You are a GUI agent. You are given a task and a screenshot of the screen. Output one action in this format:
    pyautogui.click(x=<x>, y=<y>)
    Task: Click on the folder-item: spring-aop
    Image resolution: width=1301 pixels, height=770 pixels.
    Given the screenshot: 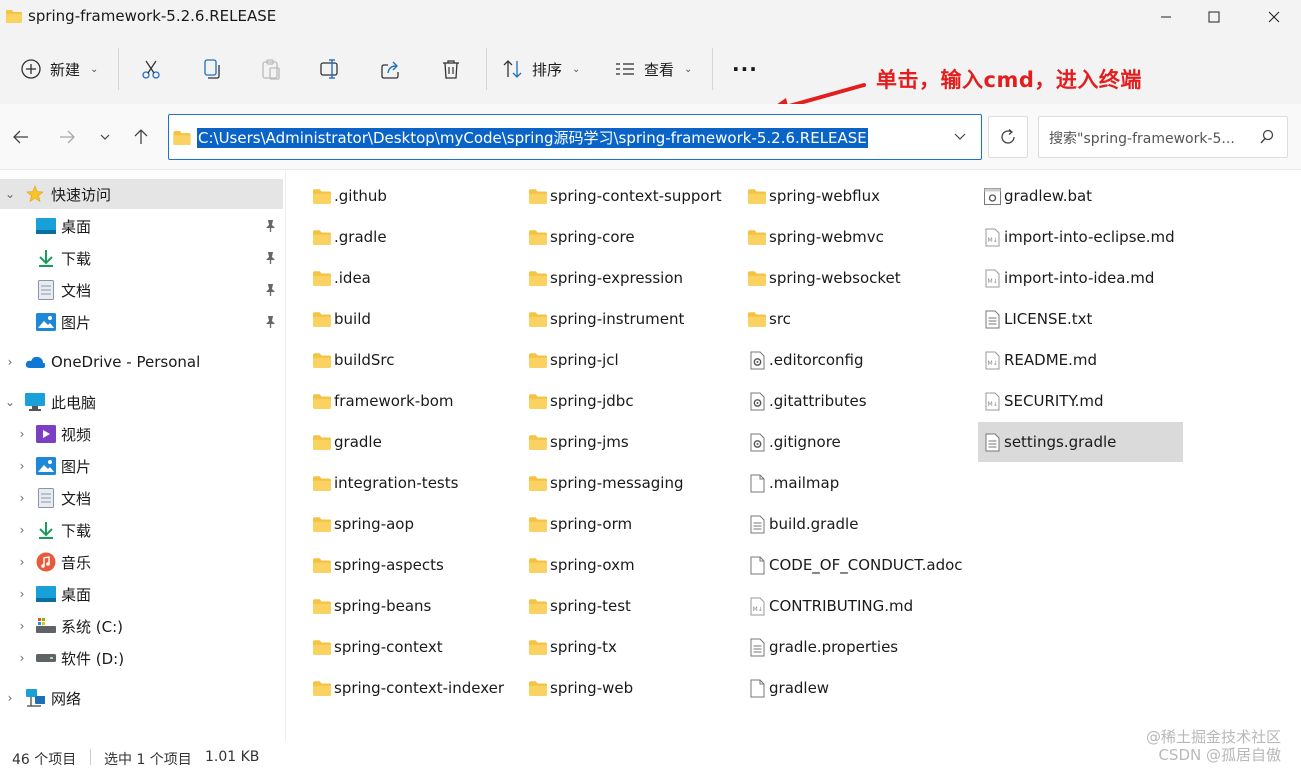 What is the action you would take?
    pyautogui.click(x=413, y=524)
    